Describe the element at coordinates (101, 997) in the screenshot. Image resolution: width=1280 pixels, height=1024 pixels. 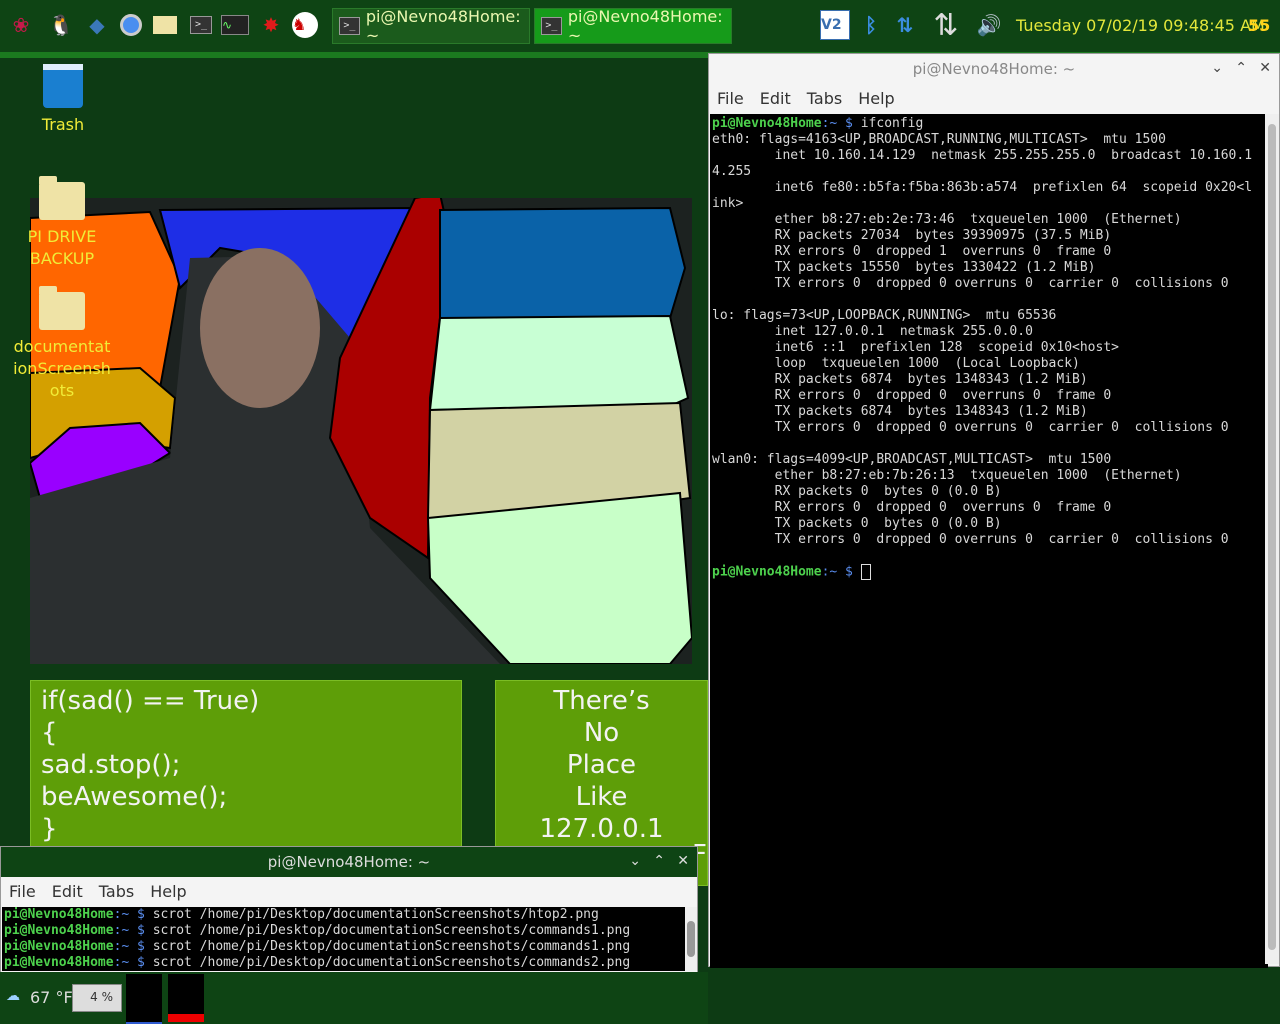
I see `cpu-usage-label: 4 %` at that location.